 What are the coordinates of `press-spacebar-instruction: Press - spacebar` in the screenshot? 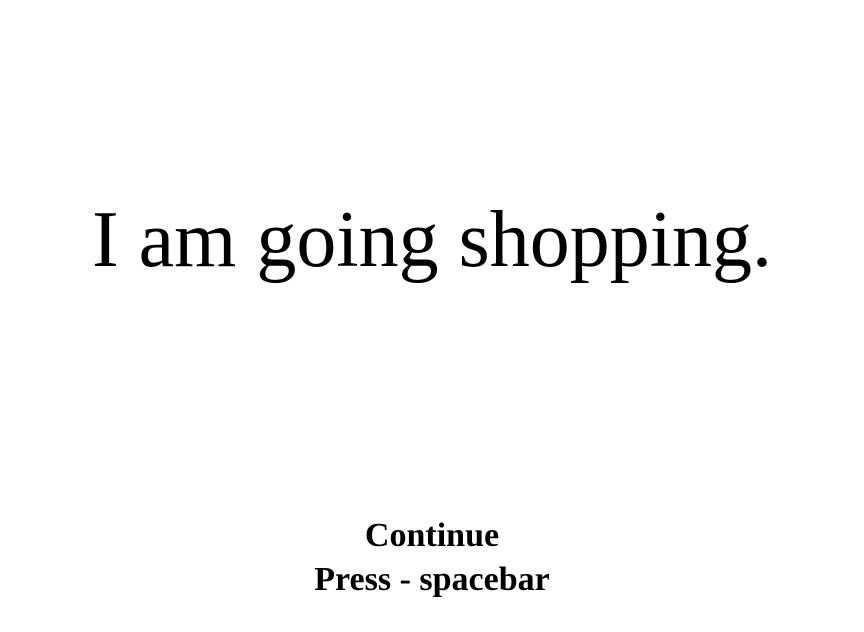 It's located at (432, 579).